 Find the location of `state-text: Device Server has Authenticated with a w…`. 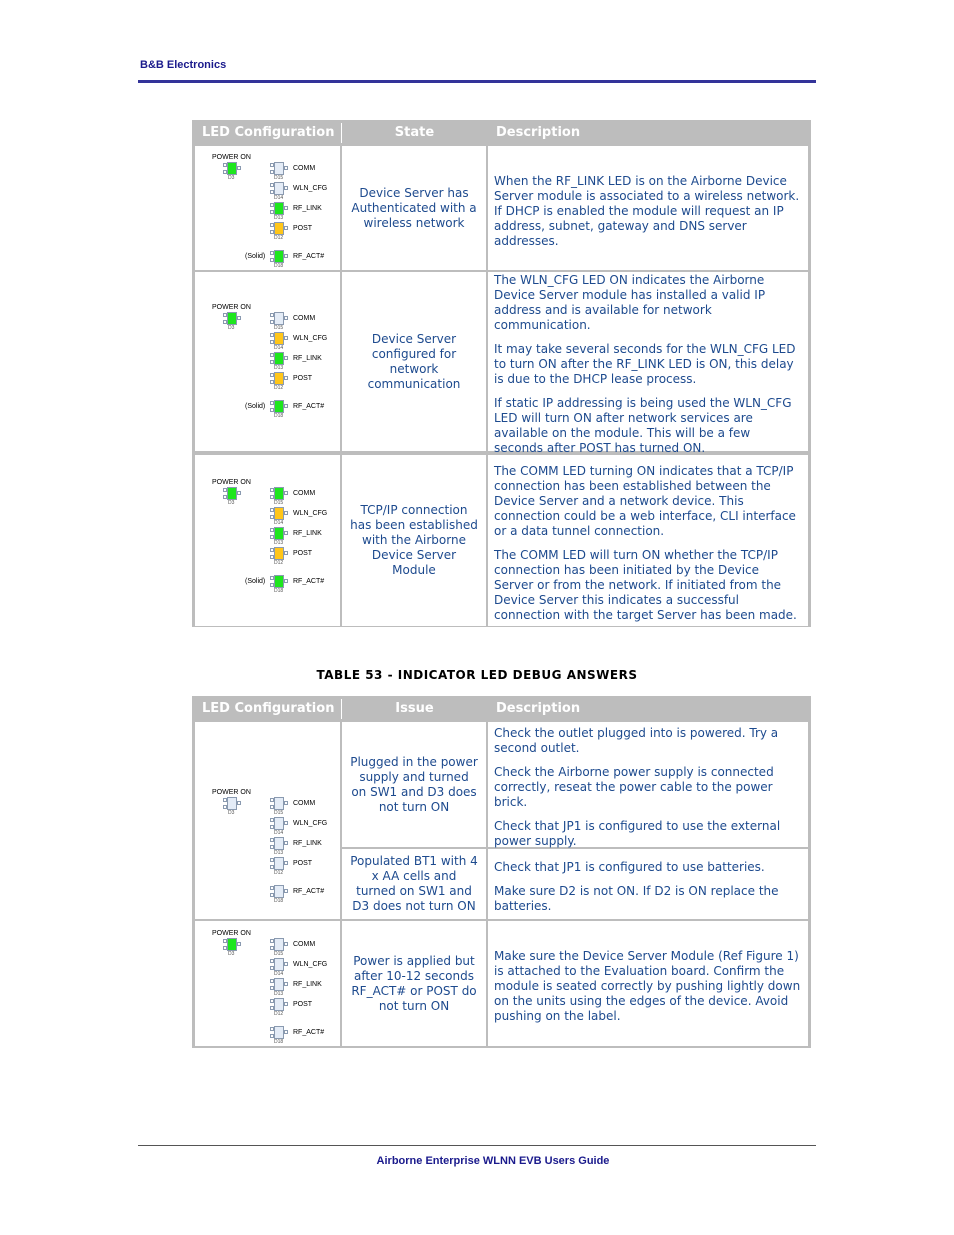

state-text: Device Server has Authenticated with a w… is located at coordinates (414, 207).